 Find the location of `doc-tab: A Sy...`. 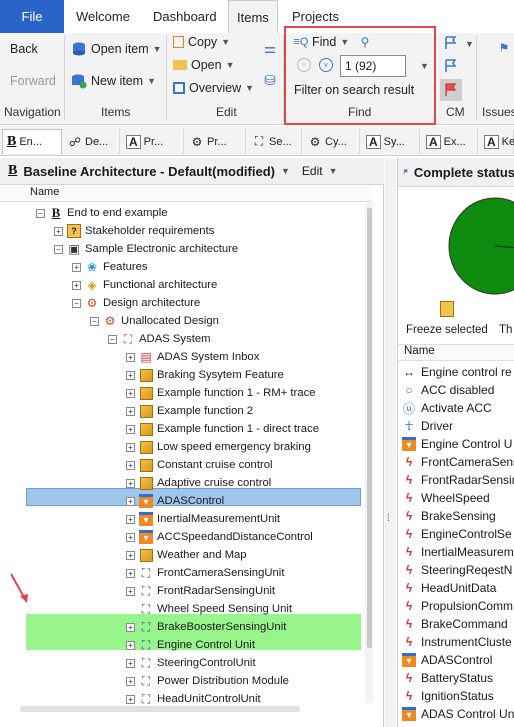

doc-tab: A Sy... is located at coordinates (391, 141).